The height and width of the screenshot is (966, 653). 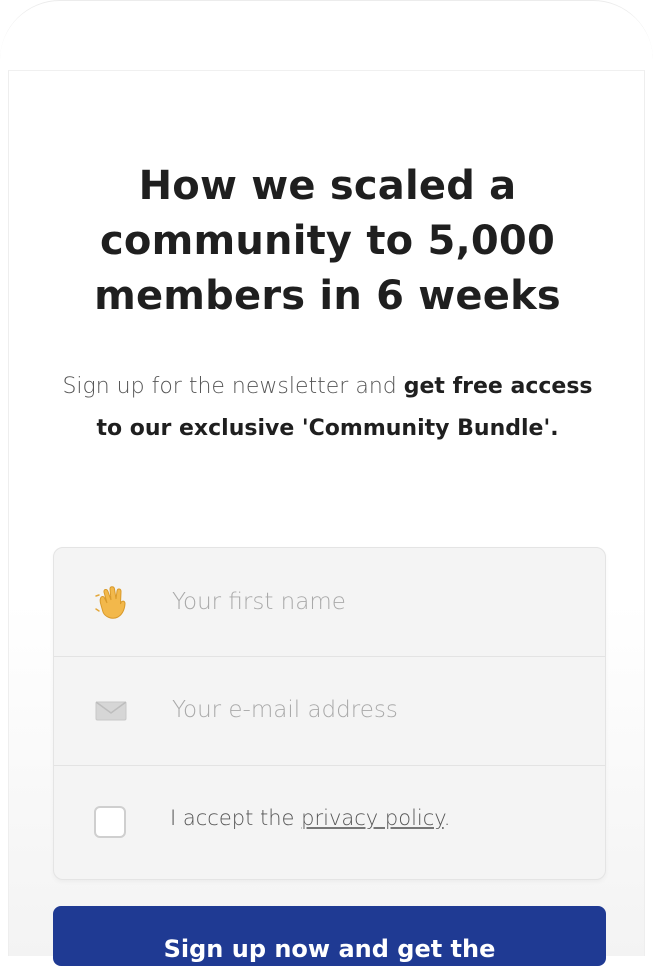 I want to click on consent-text: I accept the, so click(x=236, y=818).